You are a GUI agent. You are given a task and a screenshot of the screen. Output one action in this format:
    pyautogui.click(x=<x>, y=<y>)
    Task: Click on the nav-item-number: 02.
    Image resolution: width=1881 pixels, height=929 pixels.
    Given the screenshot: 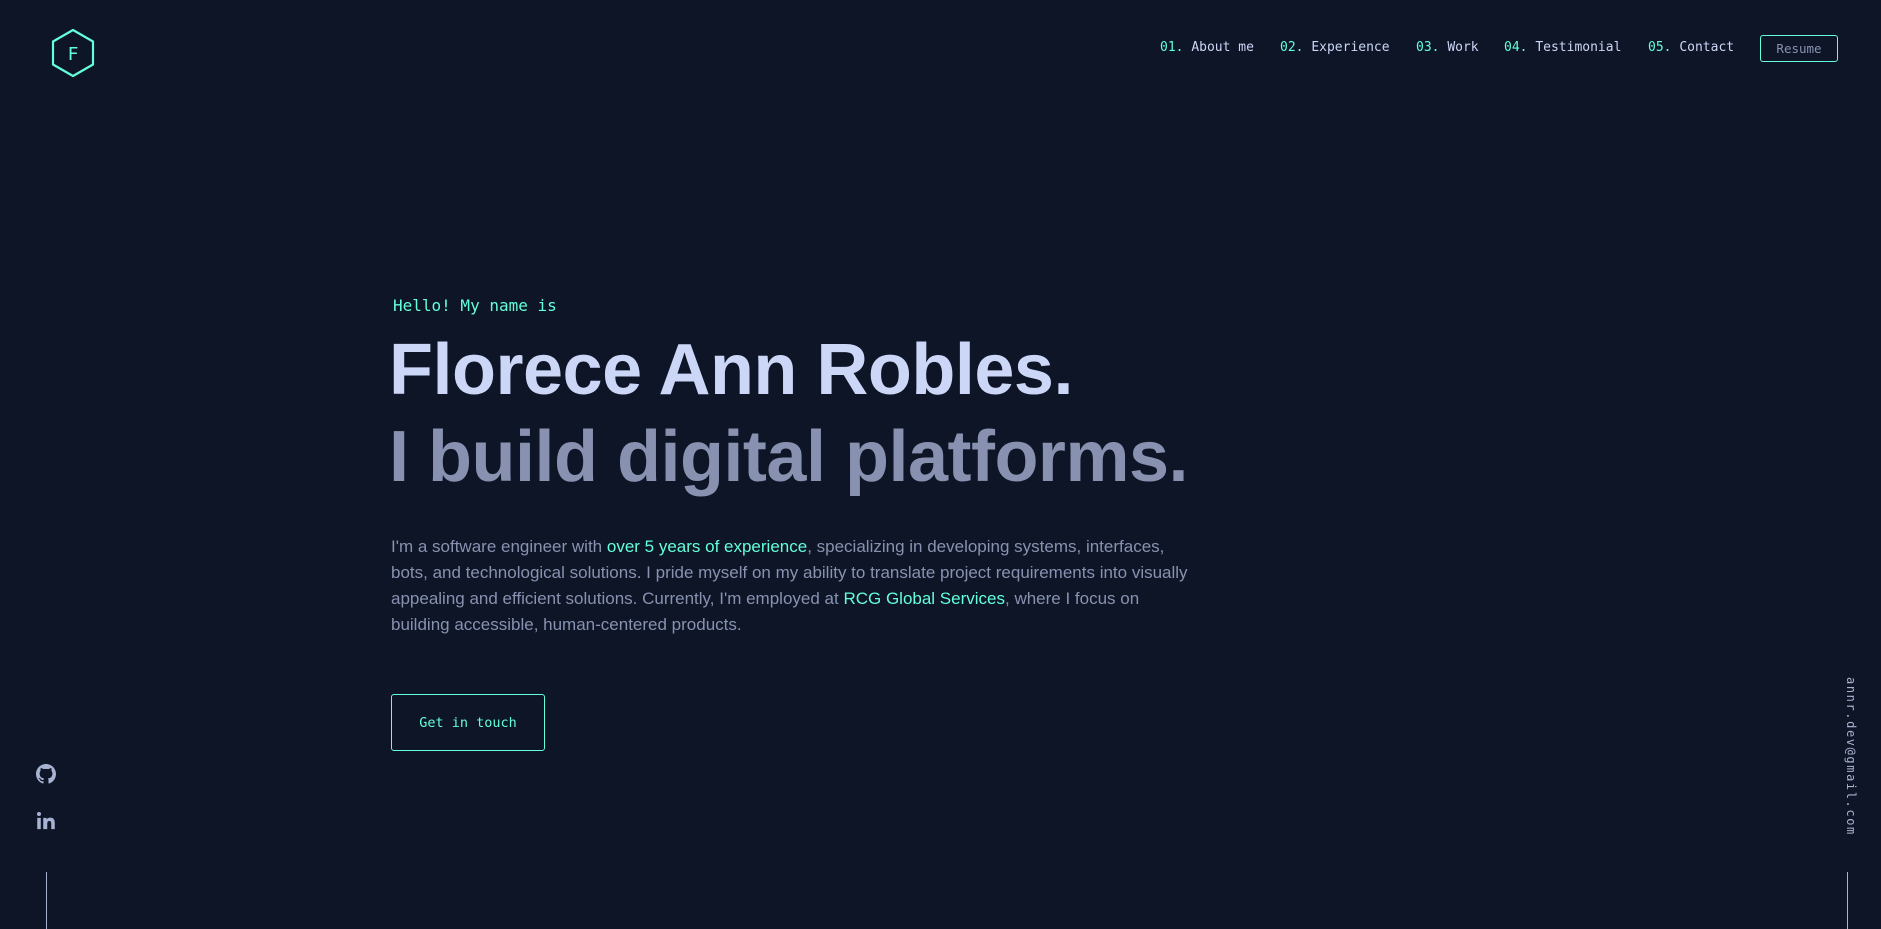 What is the action you would take?
    pyautogui.click(x=1292, y=47)
    